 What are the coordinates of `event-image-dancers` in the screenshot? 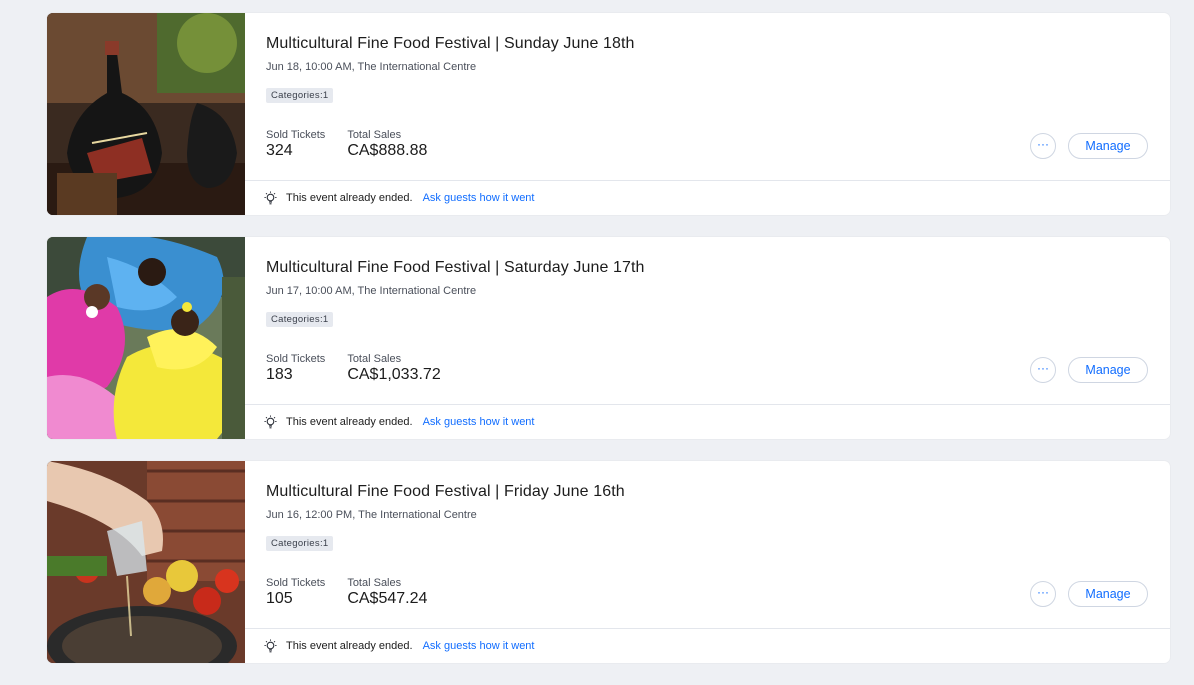 It's located at (146, 338).